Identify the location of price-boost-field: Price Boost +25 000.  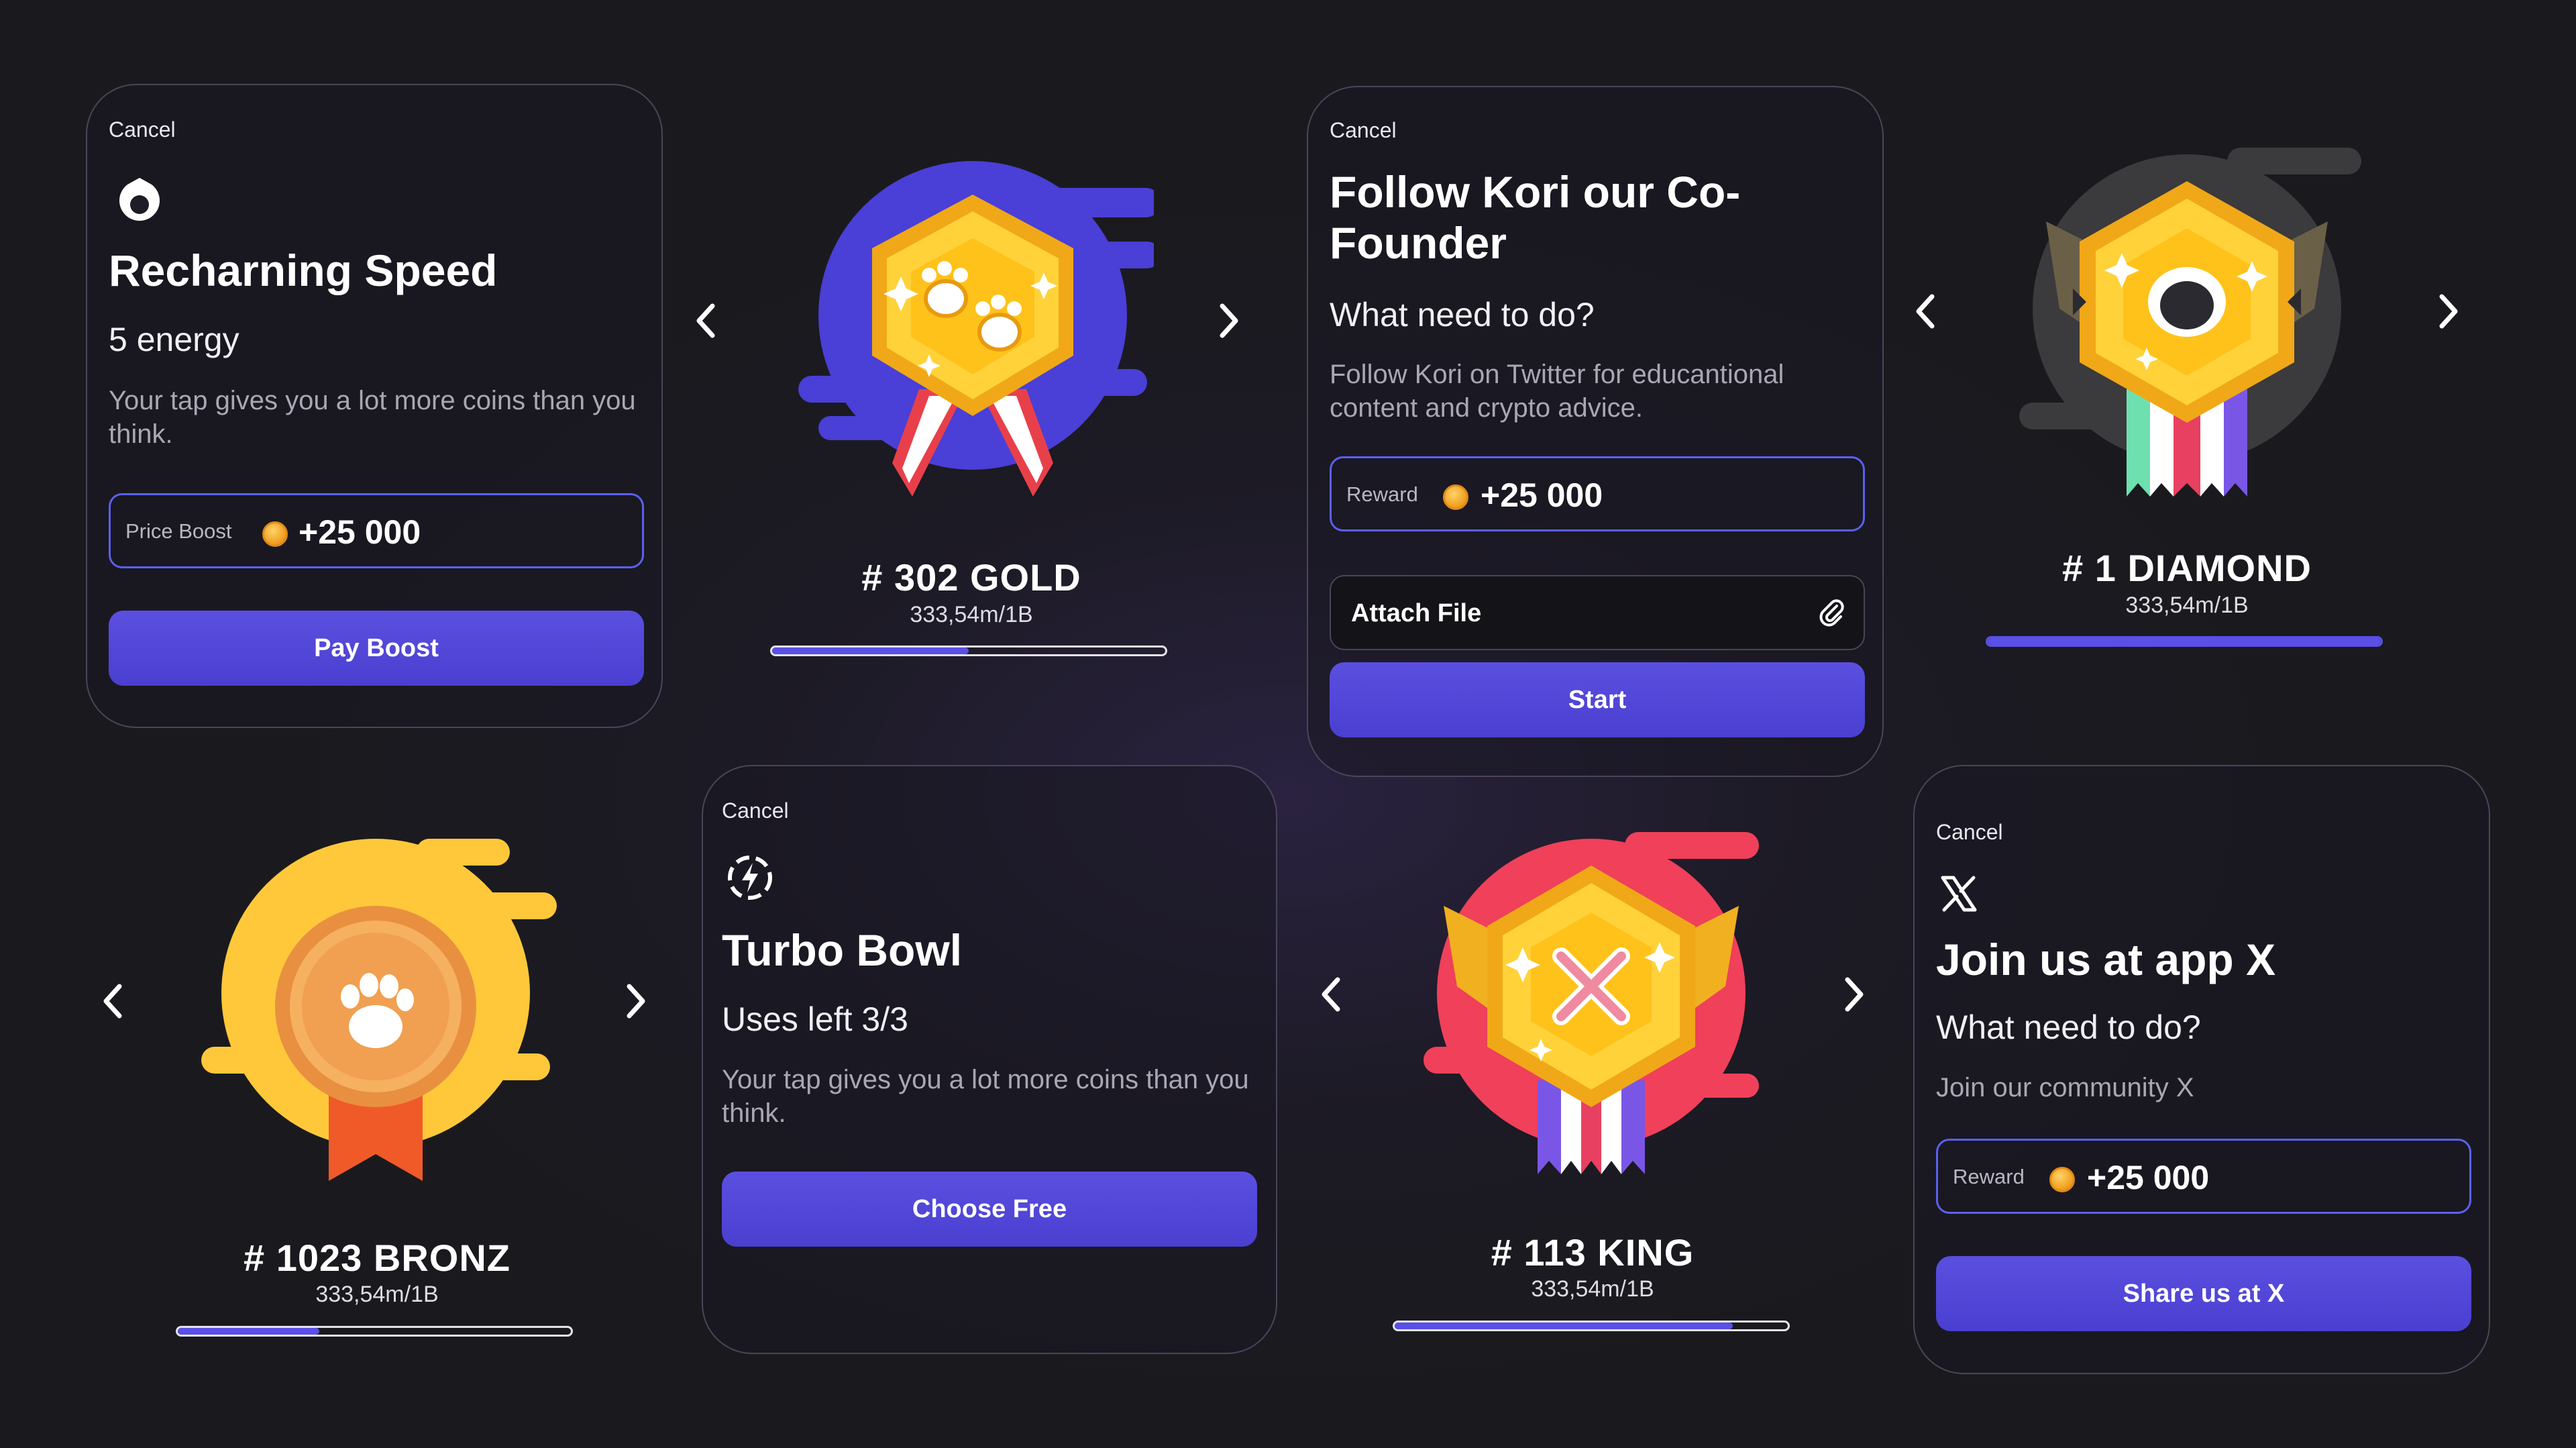
(376, 530).